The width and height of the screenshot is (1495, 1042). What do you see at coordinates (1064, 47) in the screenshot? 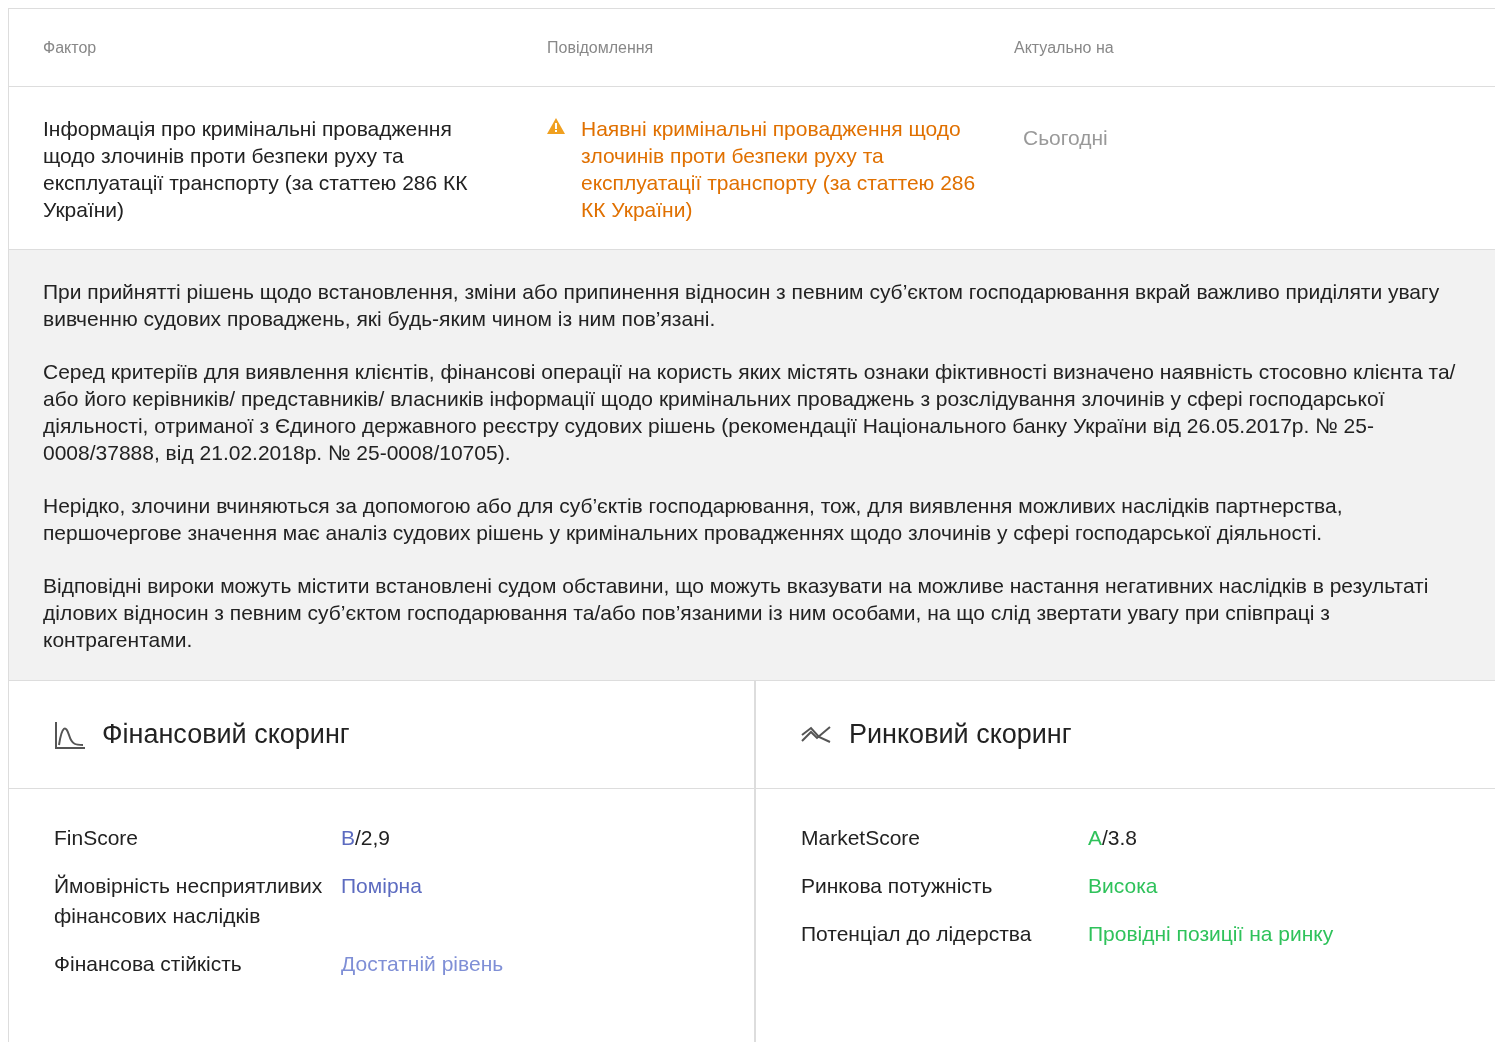
I see `column-header: Актуально на` at bounding box center [1064, 47].